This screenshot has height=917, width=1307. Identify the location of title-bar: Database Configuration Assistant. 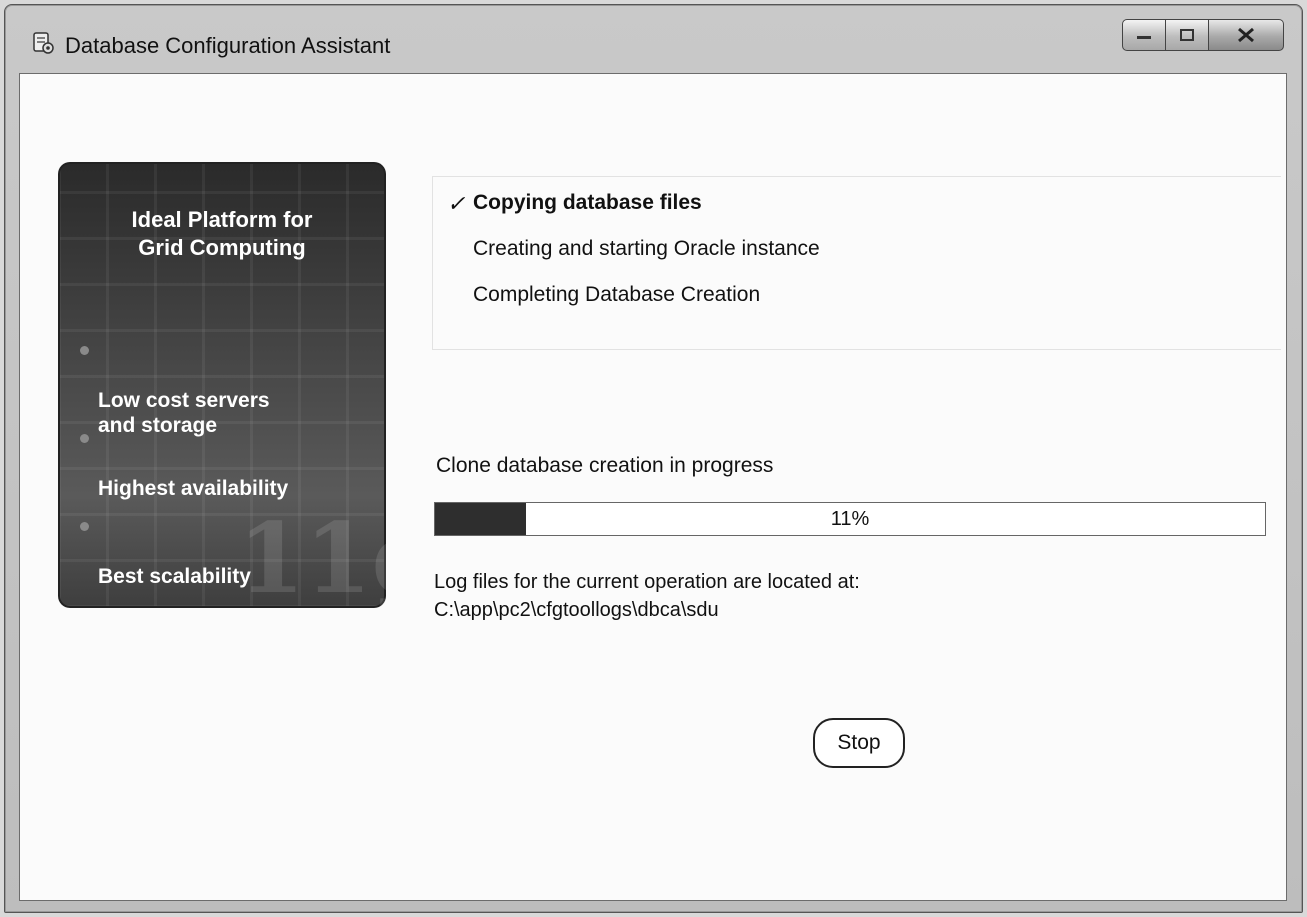
(653, 35).